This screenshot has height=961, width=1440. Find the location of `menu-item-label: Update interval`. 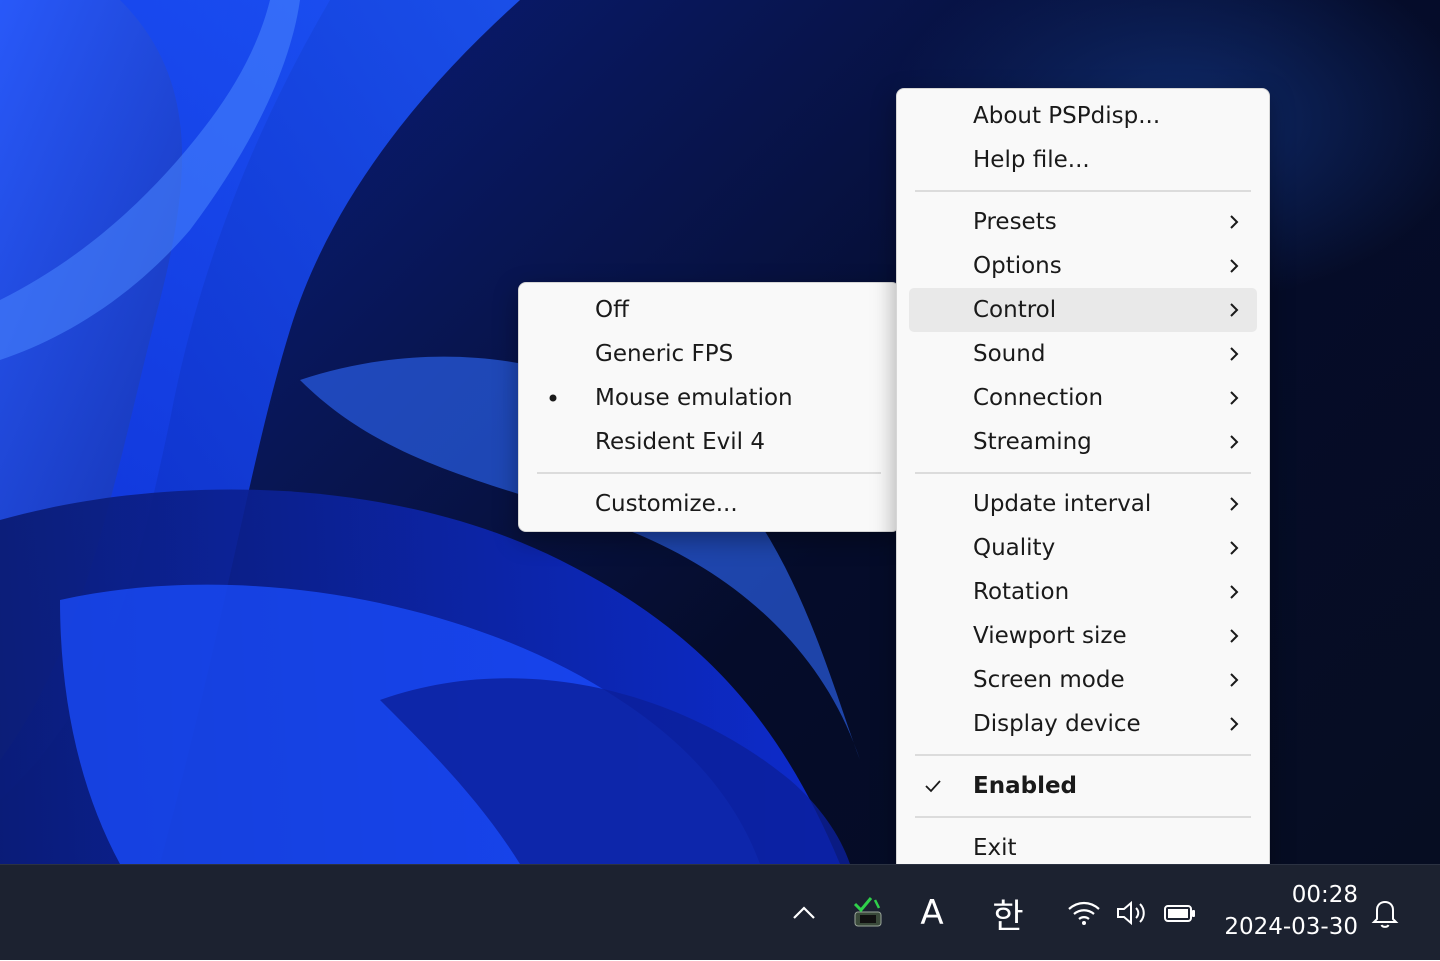

menu-item-label: Update interval is located at coordinates (1062, 504).